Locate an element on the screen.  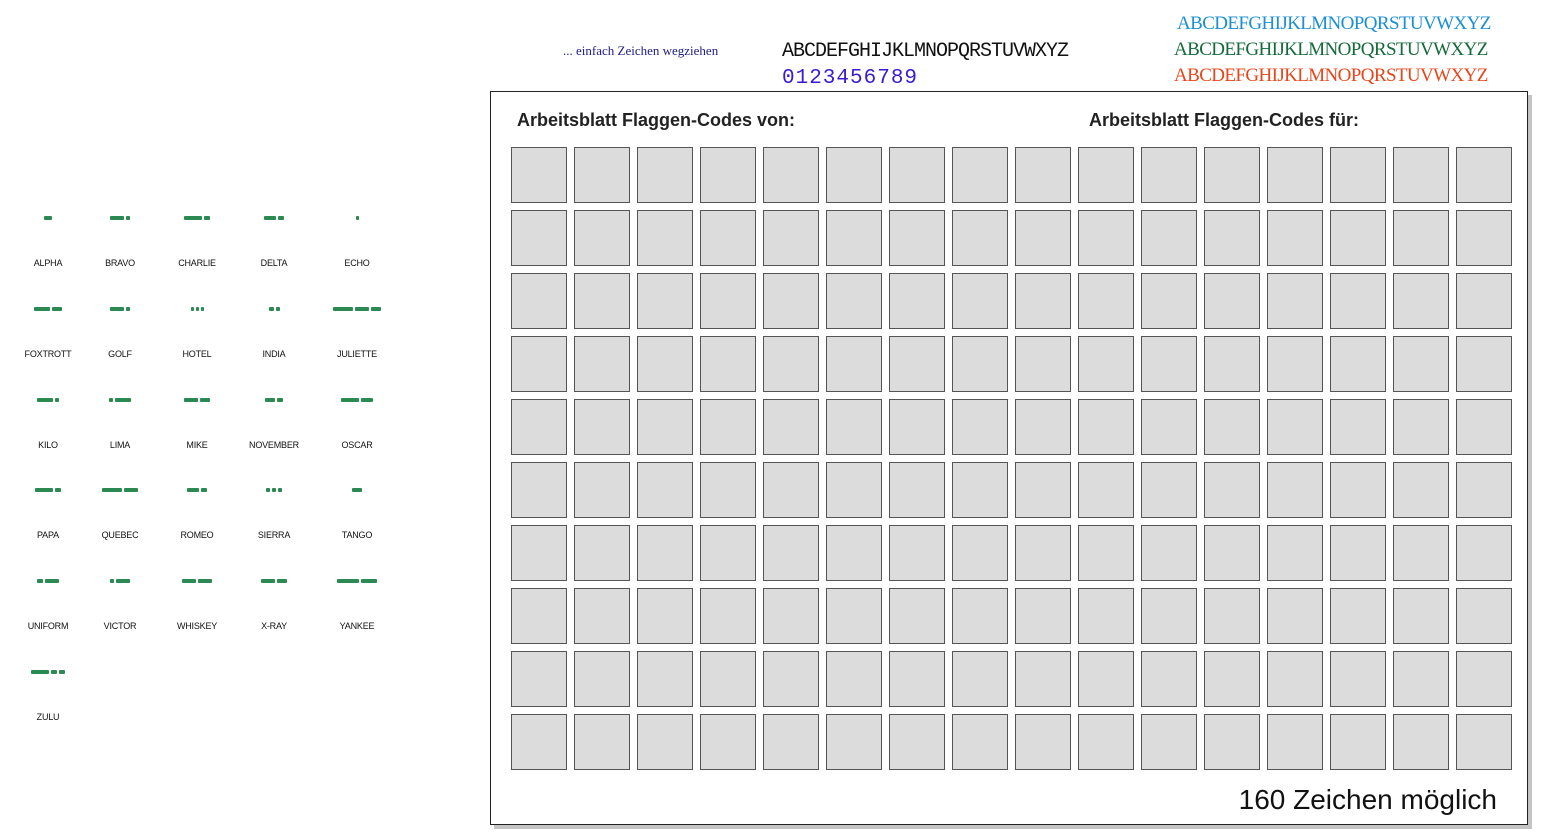
flag-code-papa: PAPA is located at coordinates (48, 521).